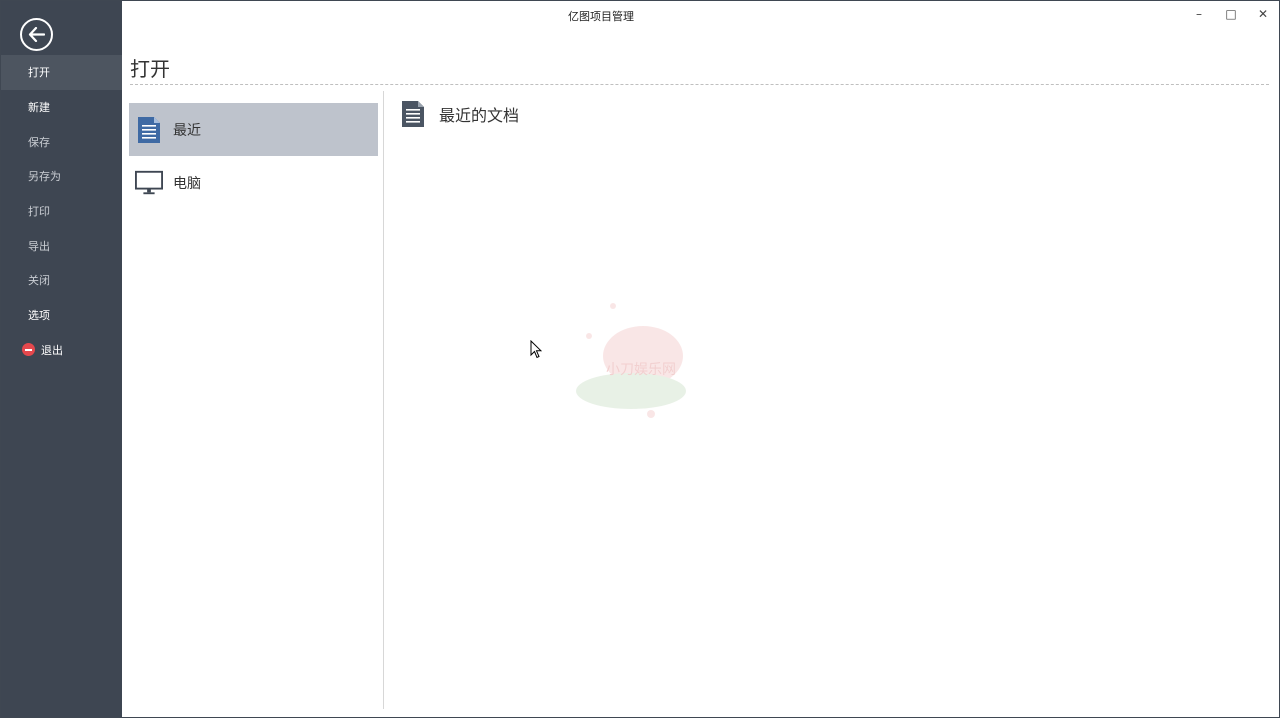 The image size is (1280, 718). Describe the element at coordinates (61, 141) in the screenshot. I see `sidebar-item-save: 保存` at that location.